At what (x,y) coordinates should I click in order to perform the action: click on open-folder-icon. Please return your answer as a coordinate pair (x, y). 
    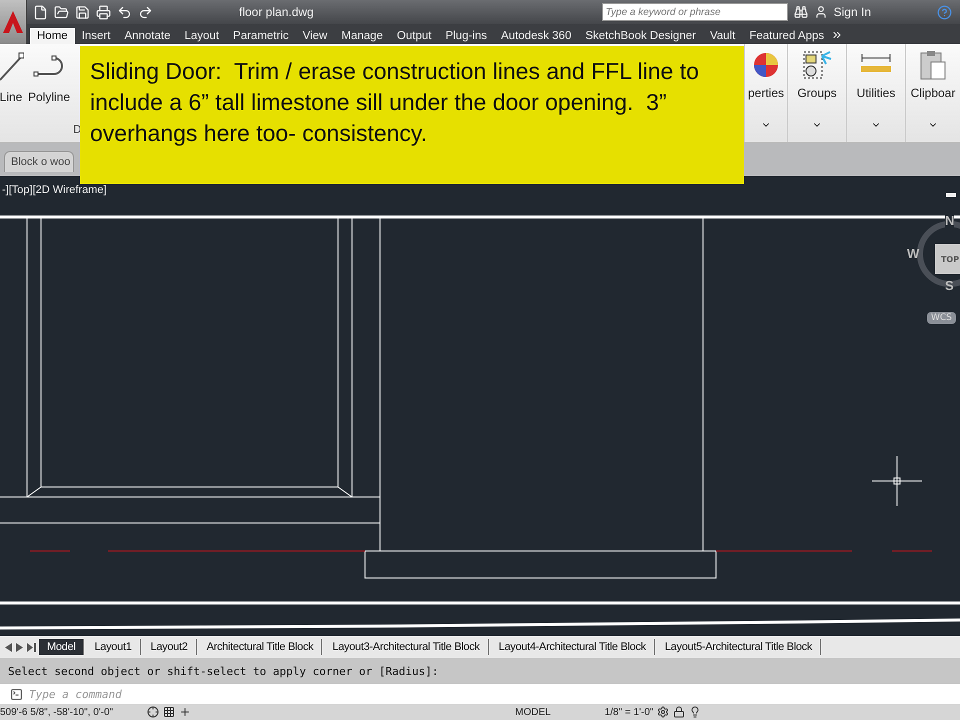
    Looking at the image, I should click on (61, 12).